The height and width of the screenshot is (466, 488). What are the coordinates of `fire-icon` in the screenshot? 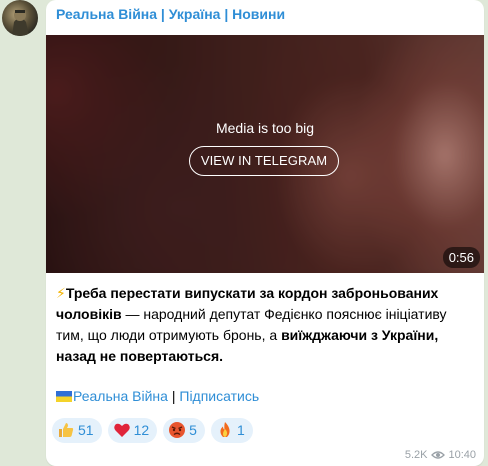 It's located at (225, 429).